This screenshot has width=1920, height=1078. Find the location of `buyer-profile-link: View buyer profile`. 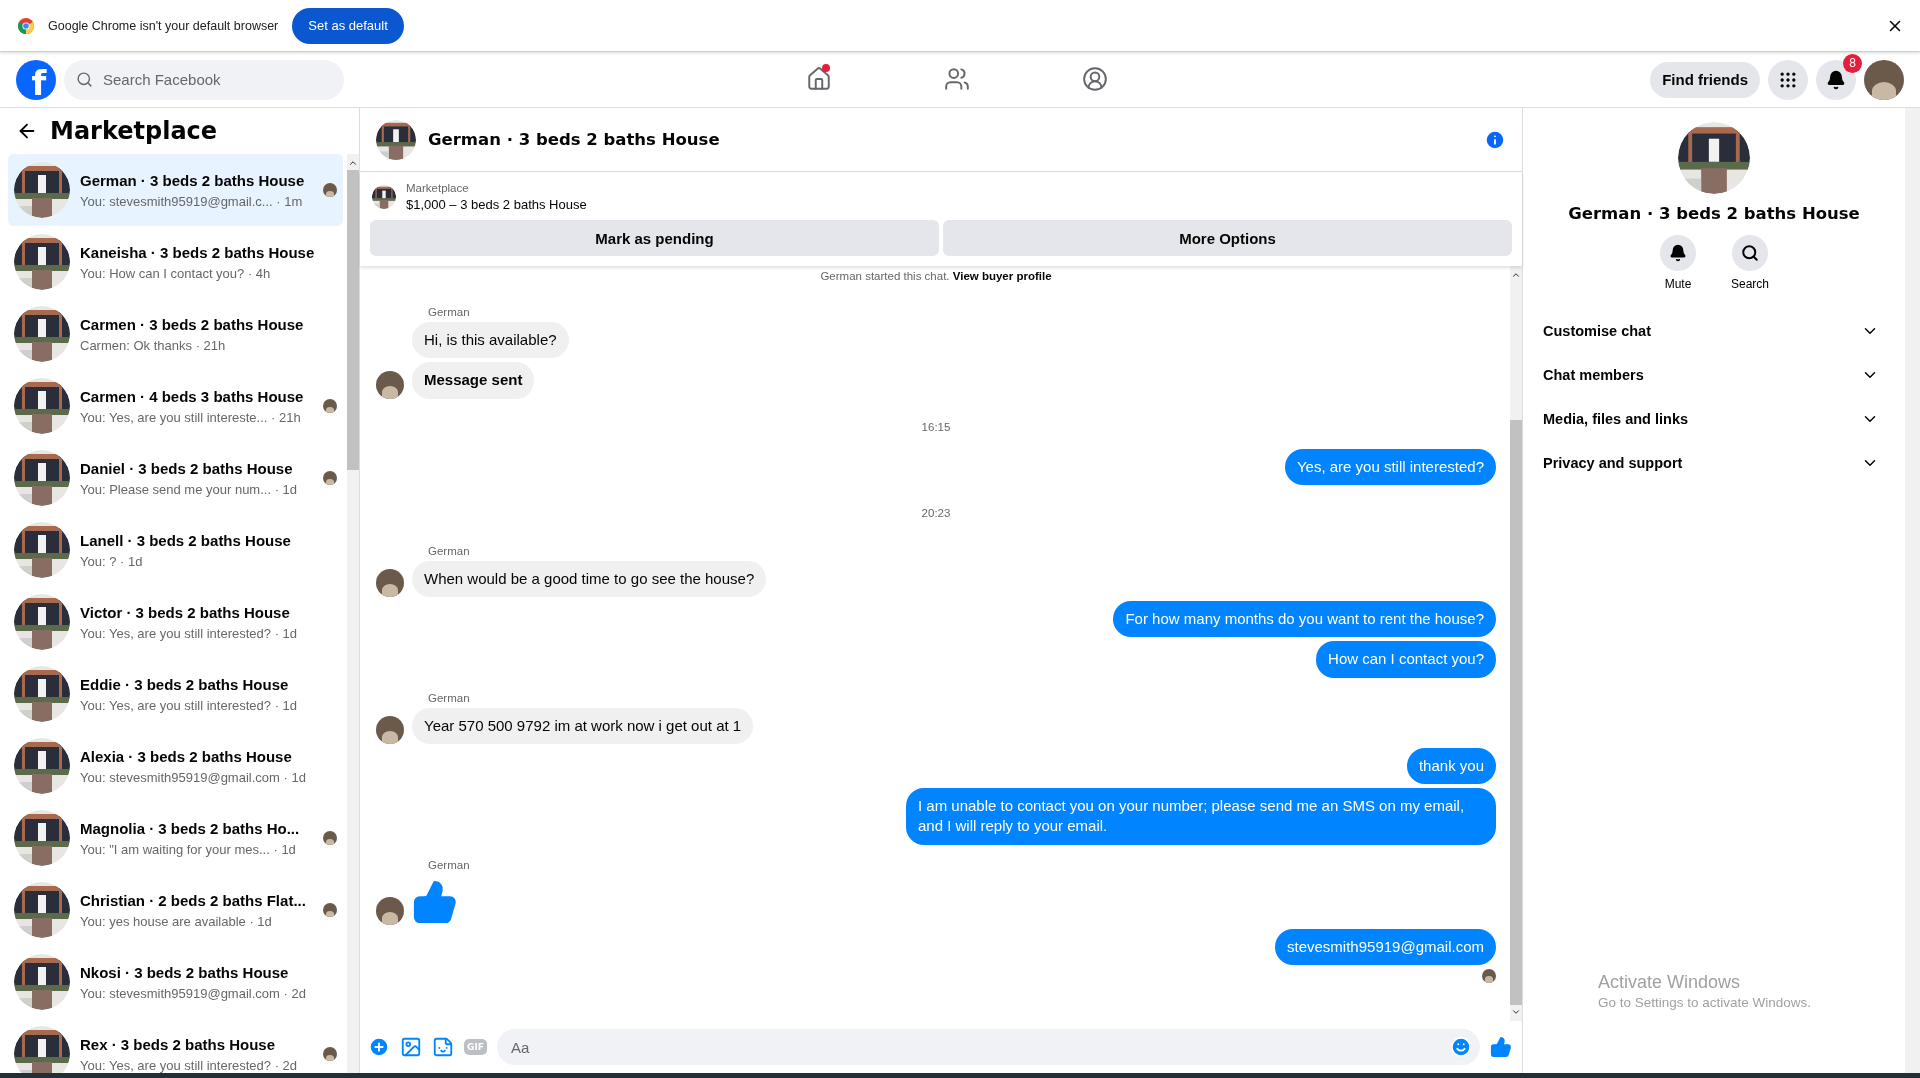

buyer-profile-link: View buyer profile is located at coordinates (1002, 276).